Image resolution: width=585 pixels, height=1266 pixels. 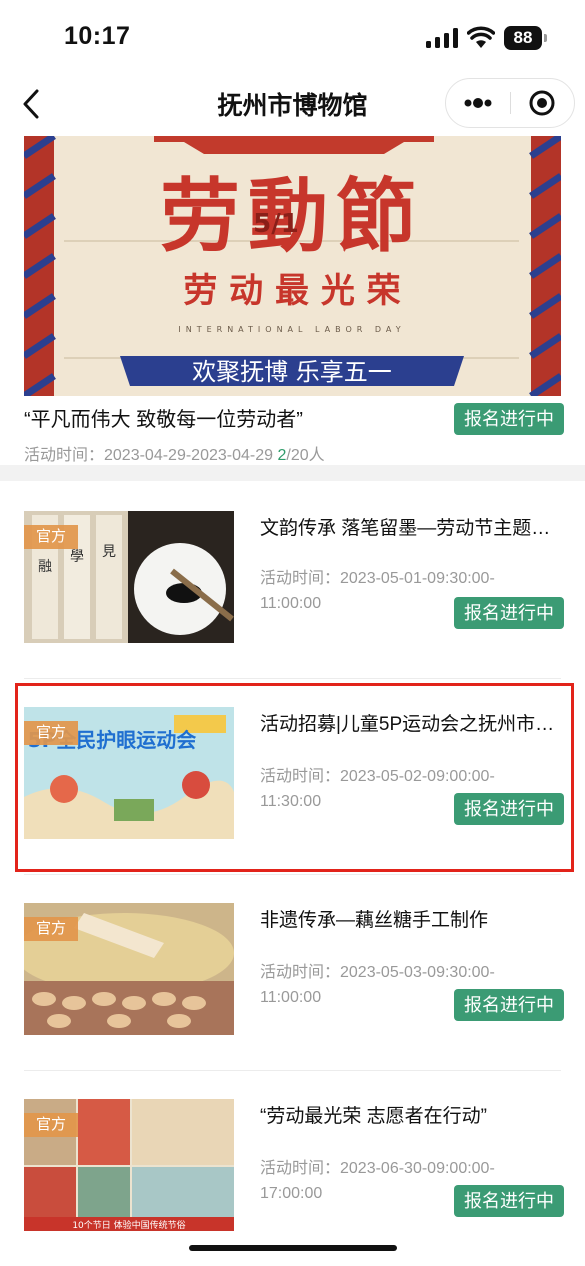 I want to click on banner-subline: 劳 动 最 光 荣, so click(x=291, y=291).